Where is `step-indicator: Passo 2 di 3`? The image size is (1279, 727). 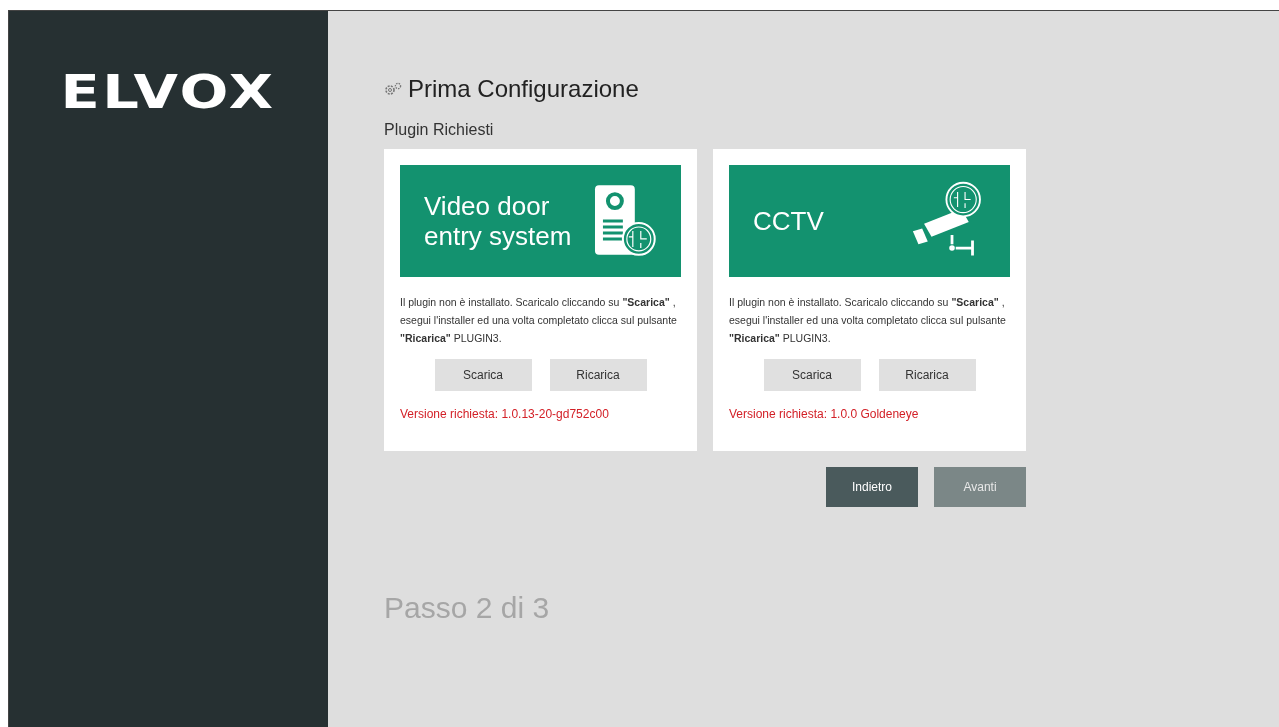
step-indicator: Passo 2 di 3 is located at coordinates (467, 608).